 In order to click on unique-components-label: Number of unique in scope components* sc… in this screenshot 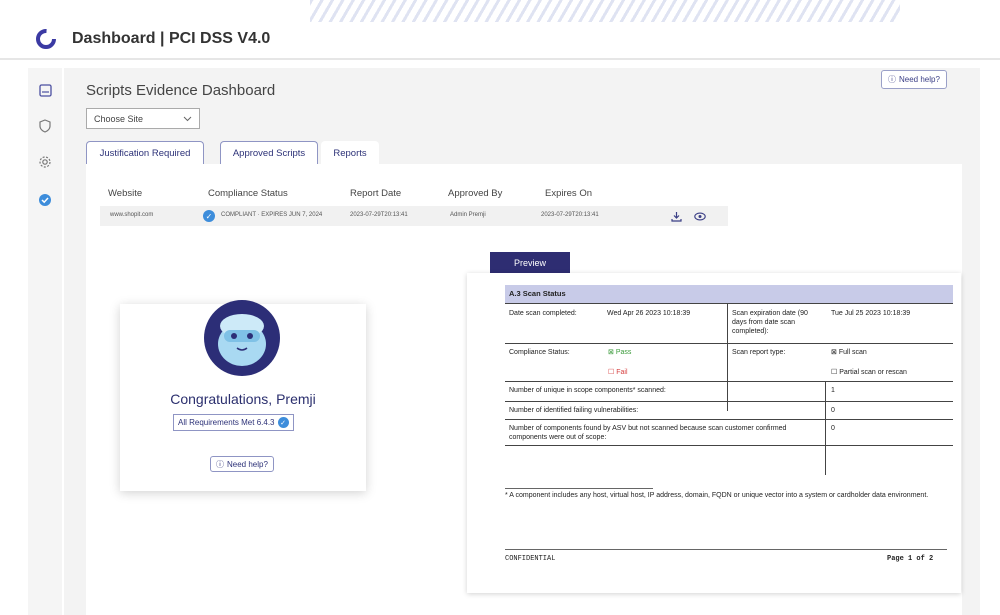, I will do `click(587, 390)`.